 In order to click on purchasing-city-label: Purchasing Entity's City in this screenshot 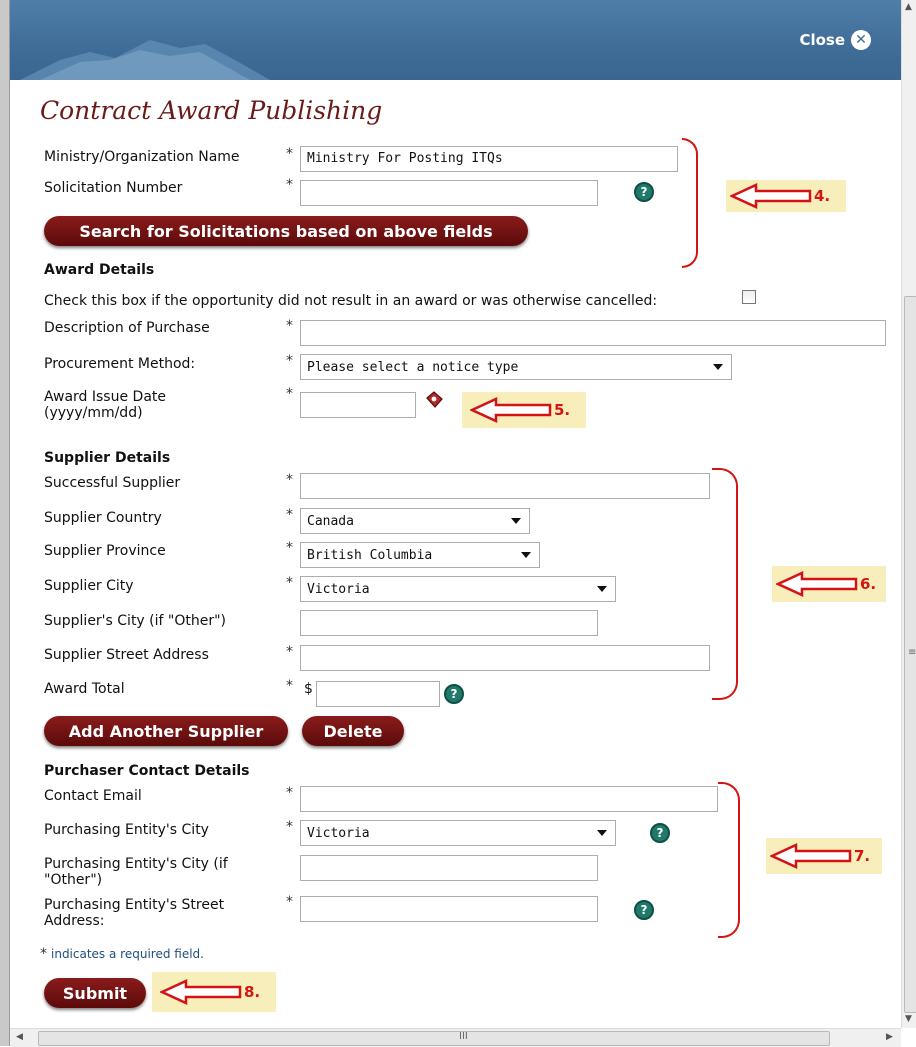, I will do `click(126, 830)`.